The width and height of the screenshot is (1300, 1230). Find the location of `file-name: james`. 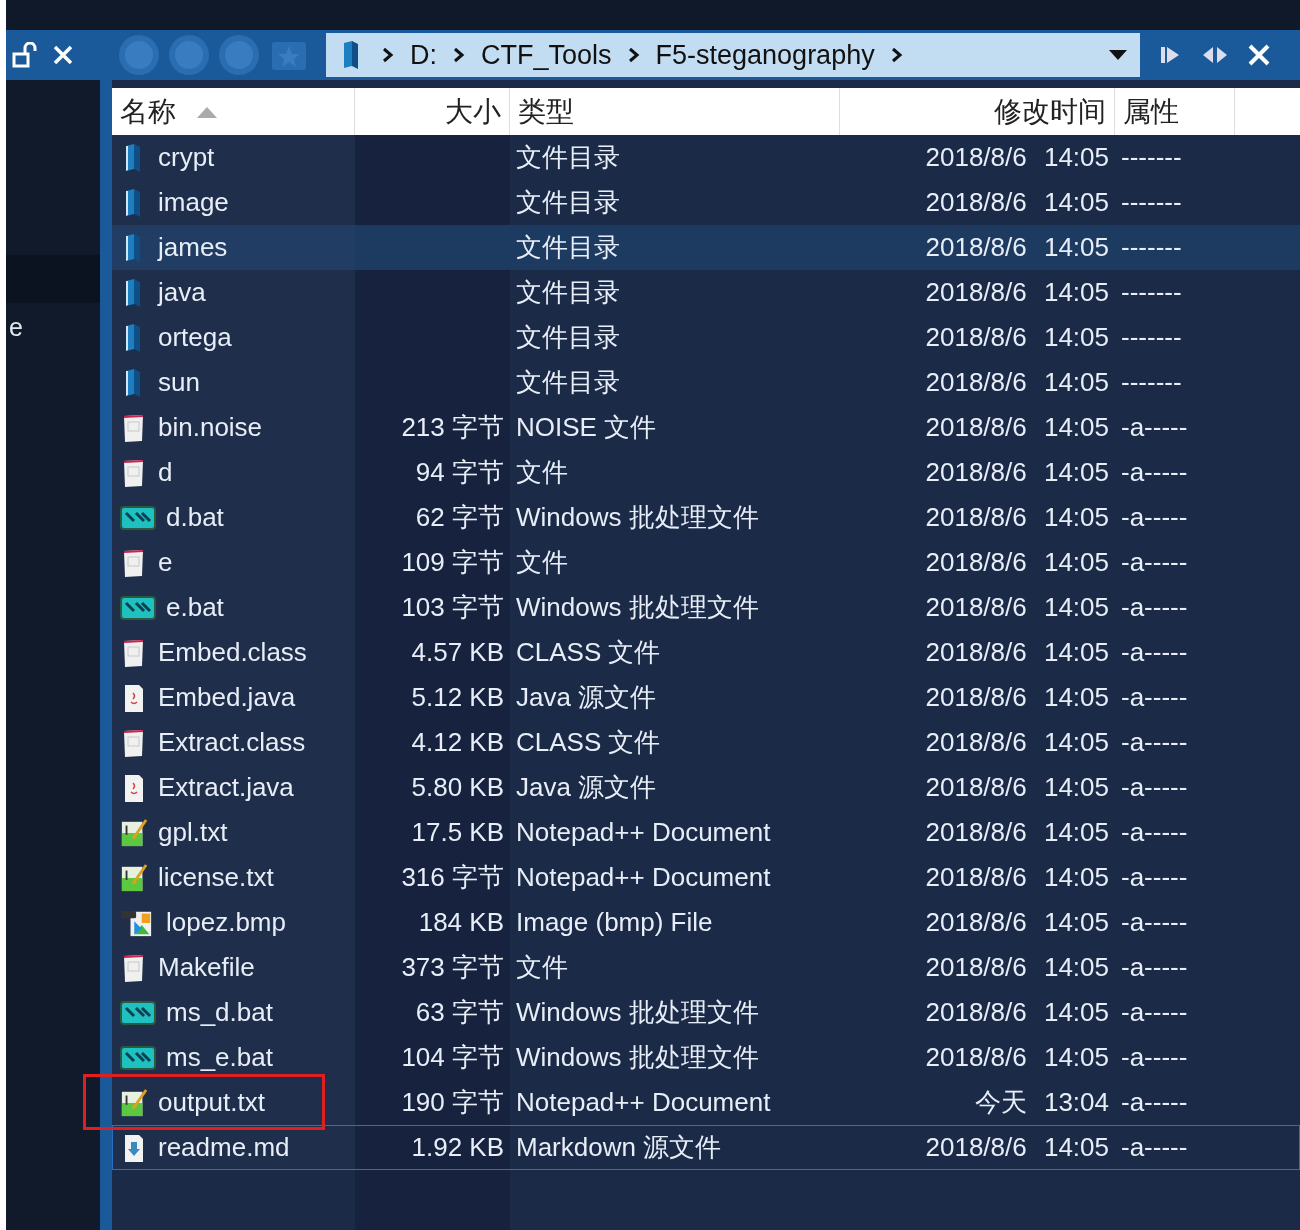

file-name: james is located at coordinates (193, 247).